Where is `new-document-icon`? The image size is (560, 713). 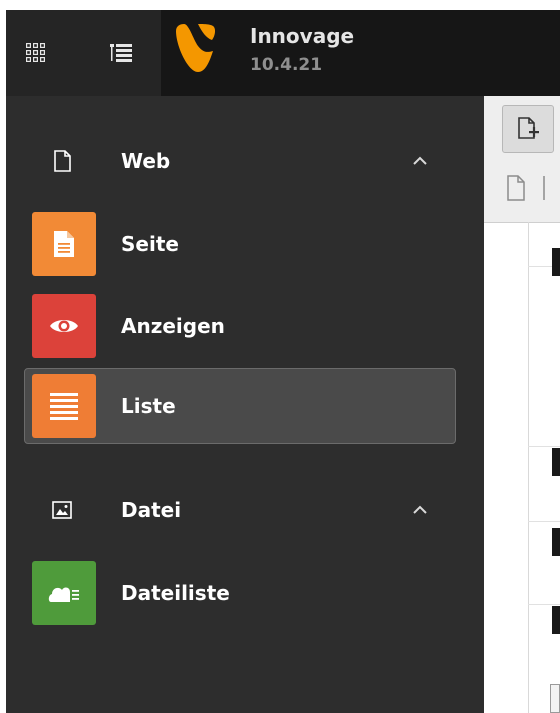 new-document-icon is located at coordinates (528, 128).